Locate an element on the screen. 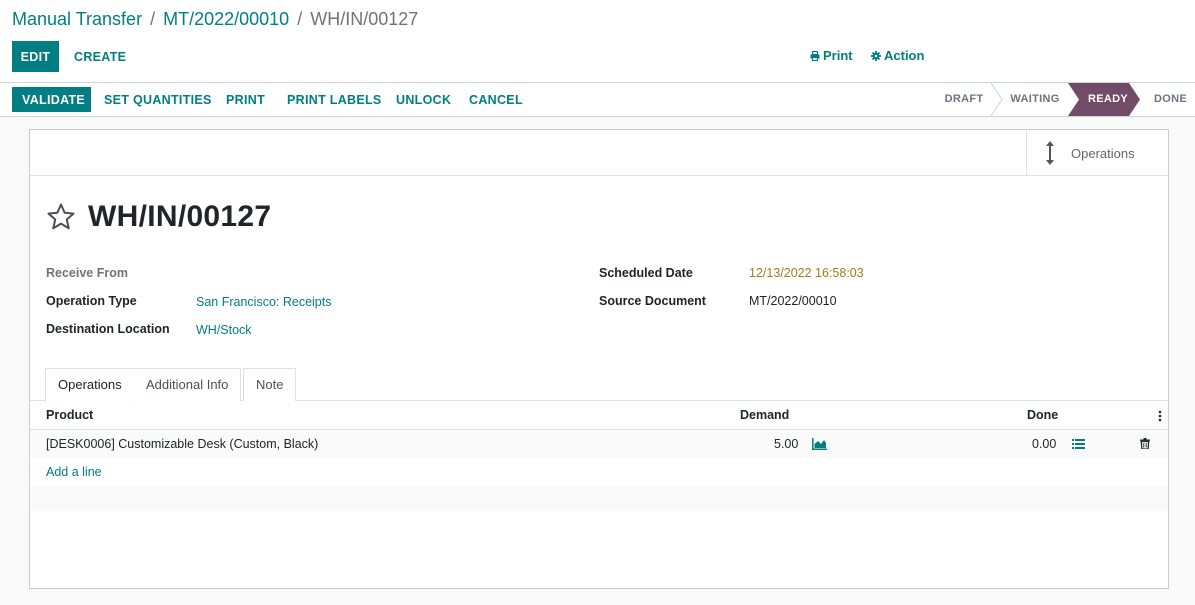 The height and width of the screenshot is (605, 1195). destination-location-label: Destination Location is located at coordinates (108, 329).